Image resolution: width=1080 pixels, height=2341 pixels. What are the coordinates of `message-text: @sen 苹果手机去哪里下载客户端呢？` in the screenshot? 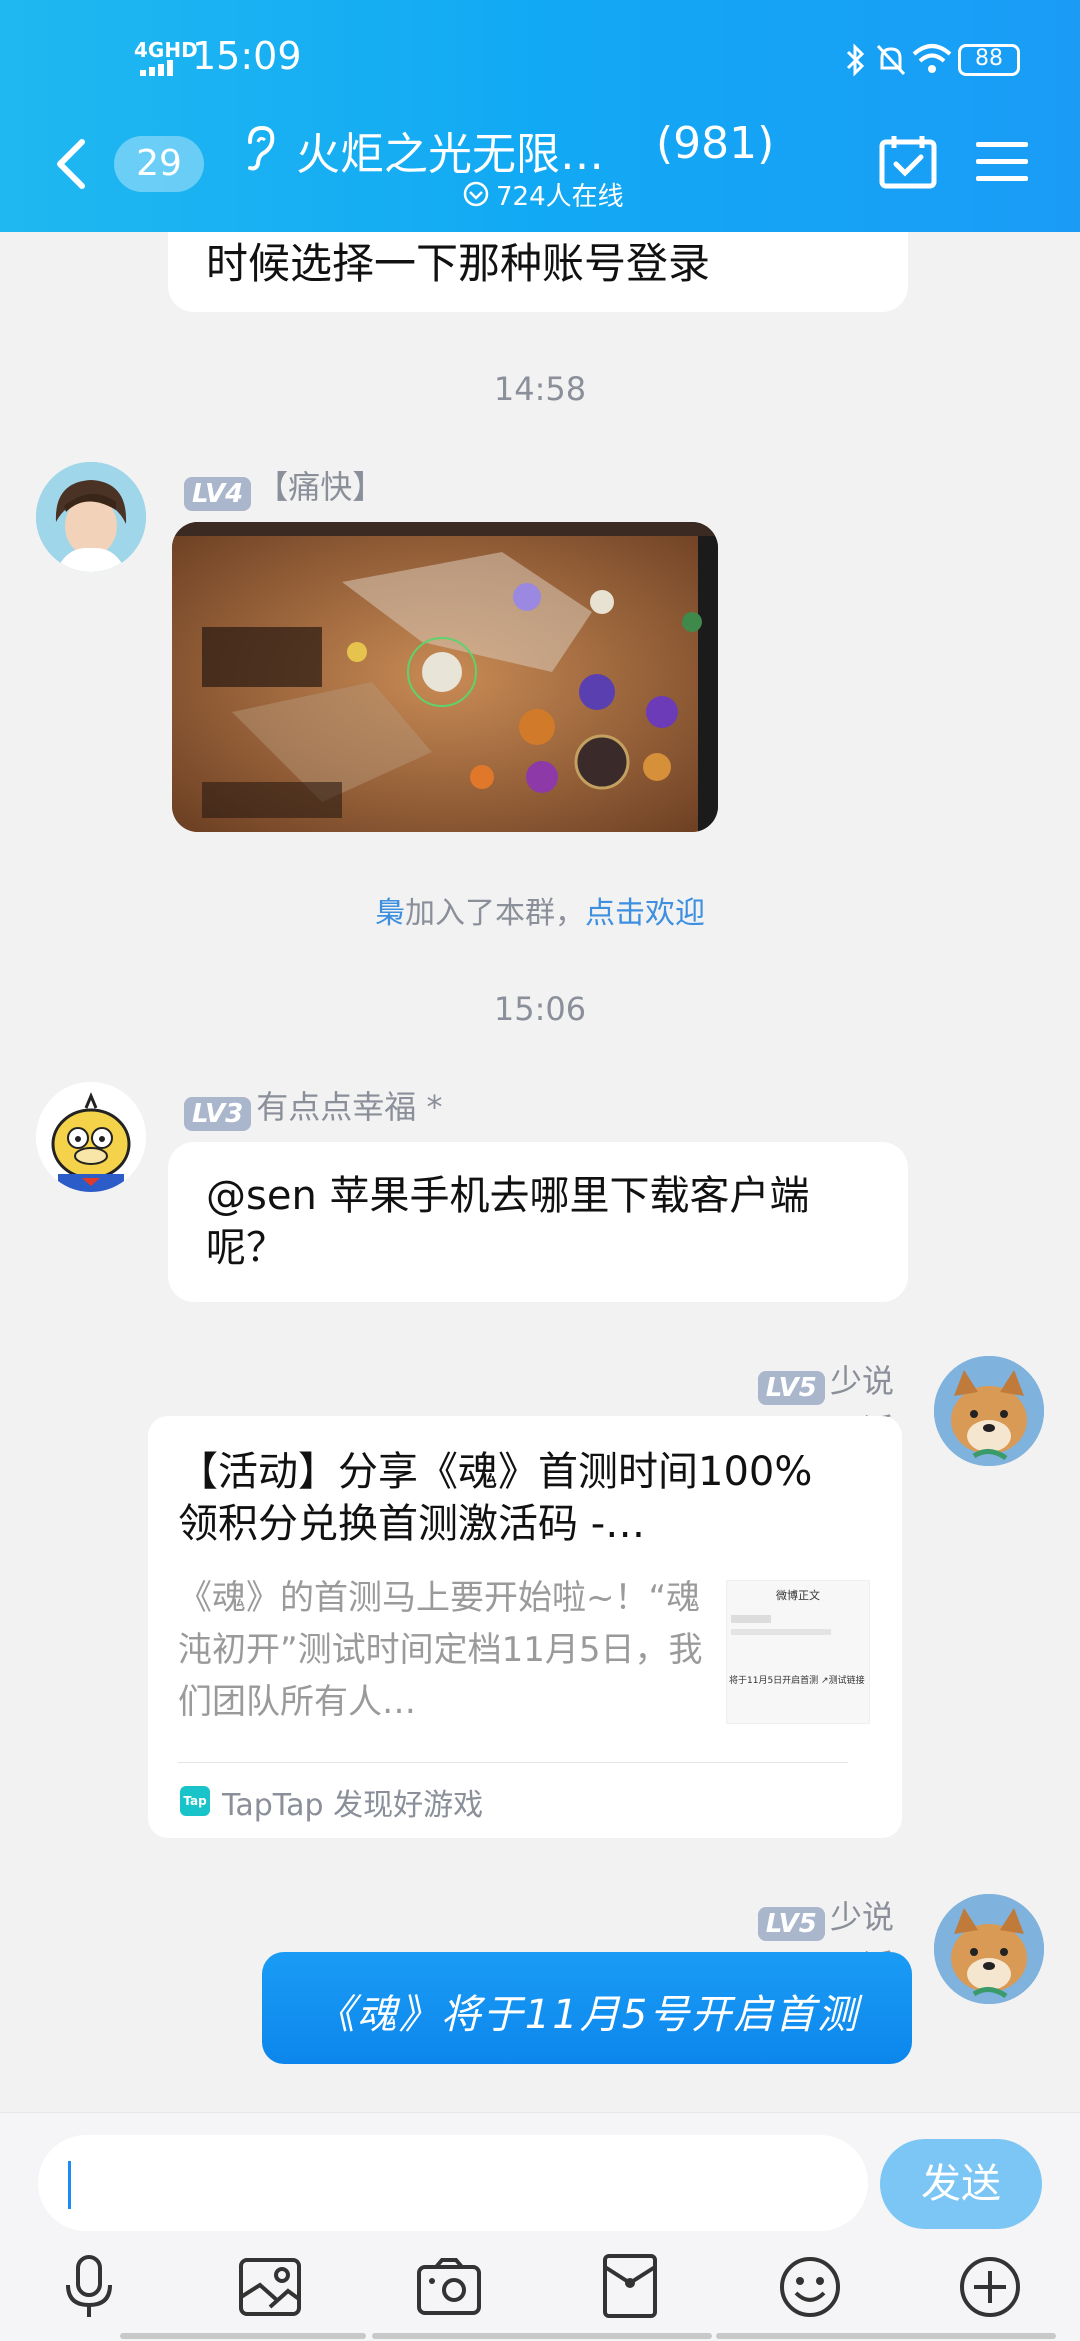 It's located at (508, 1222).